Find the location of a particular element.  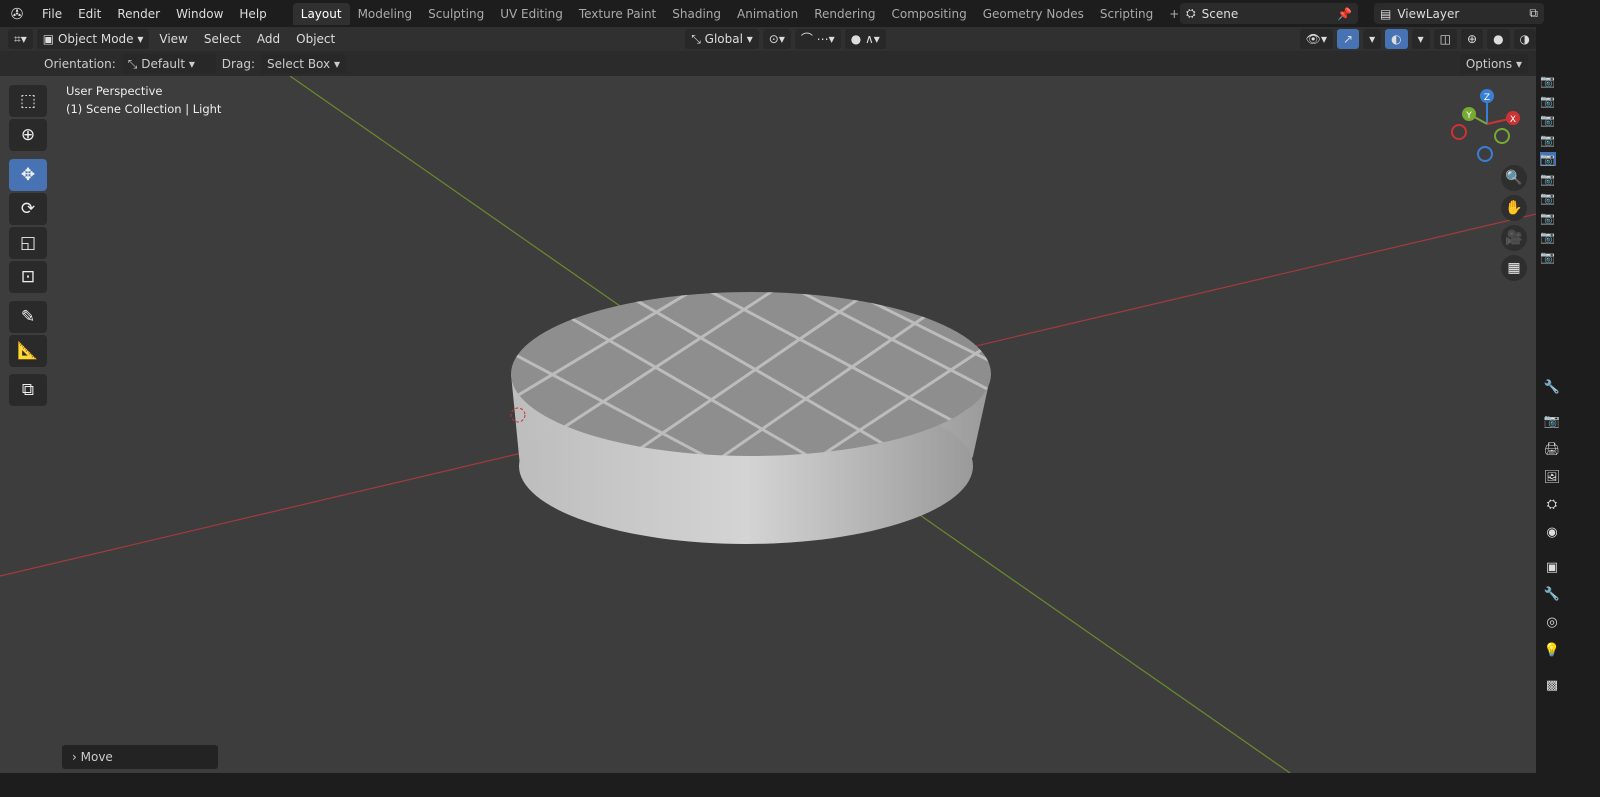

scale-tool: ◱ is located at coordinates (28, 243).